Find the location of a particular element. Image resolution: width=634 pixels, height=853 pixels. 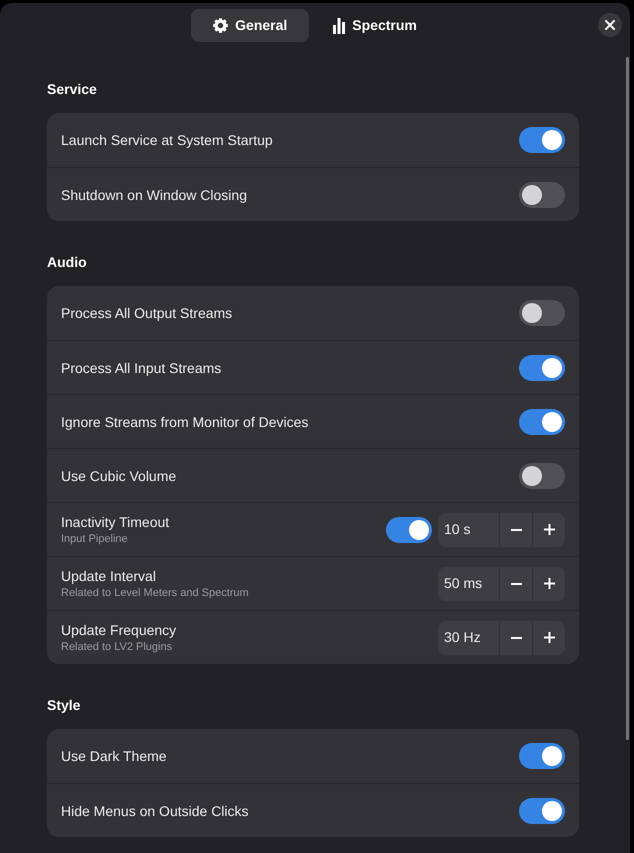

setting-description: Related to Level Meters and Spectrum is located at coordinates (155, 593).